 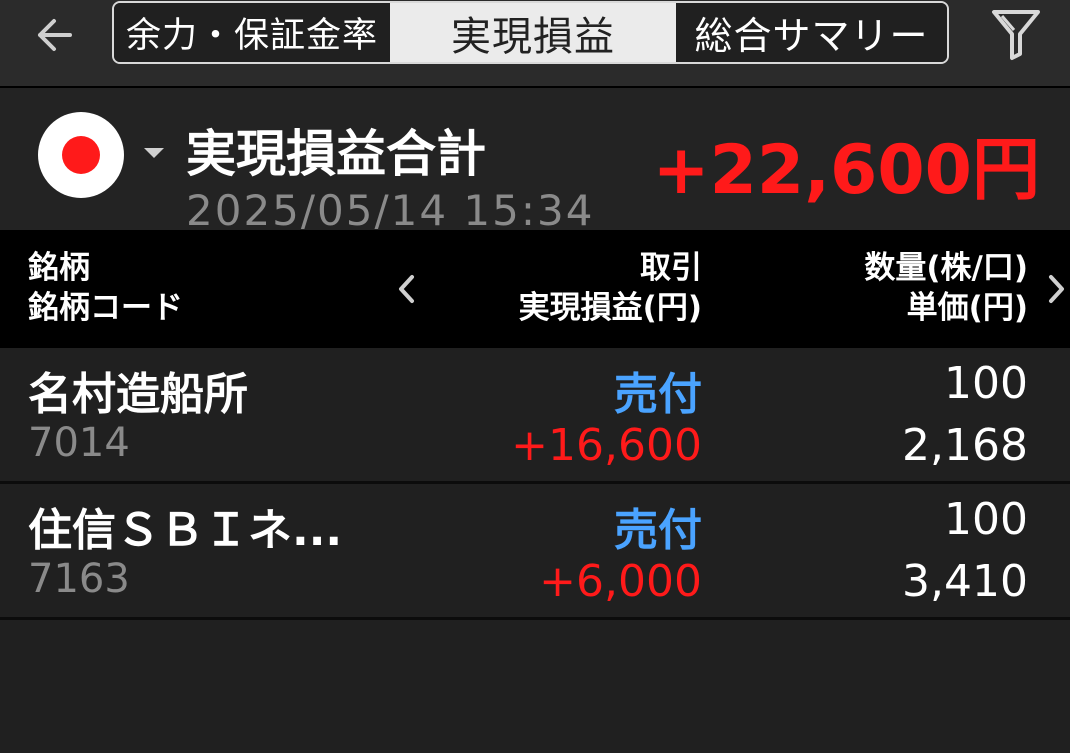 What do you see at coordinates (610, 288) in the screenshot?
I see `header-trade: 取引 実現損益(円)` at bounding box center [610, 288].